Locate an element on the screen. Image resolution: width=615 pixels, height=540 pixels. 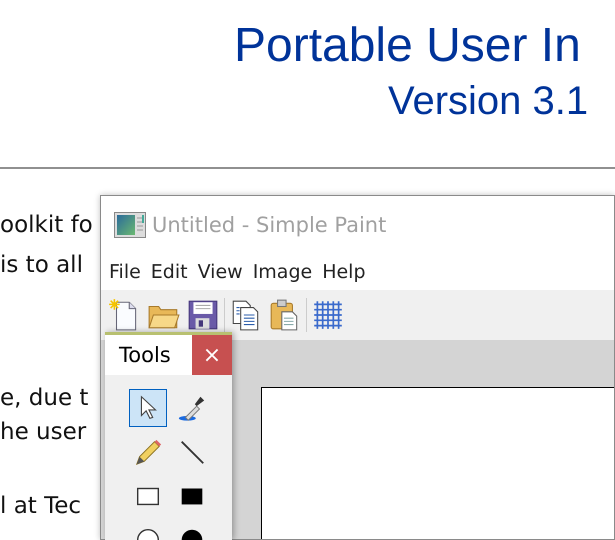
menu-item: View is located at coordinates (220, 272).